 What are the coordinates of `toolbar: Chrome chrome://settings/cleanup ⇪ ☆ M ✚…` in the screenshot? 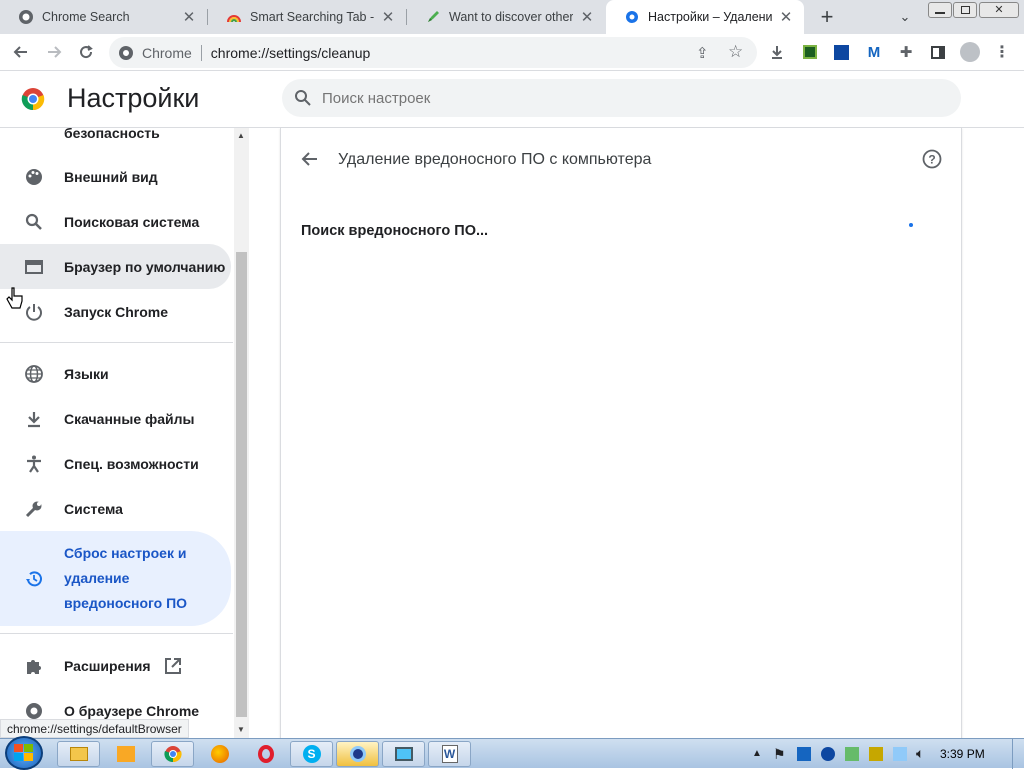 It's located at (512, 52).